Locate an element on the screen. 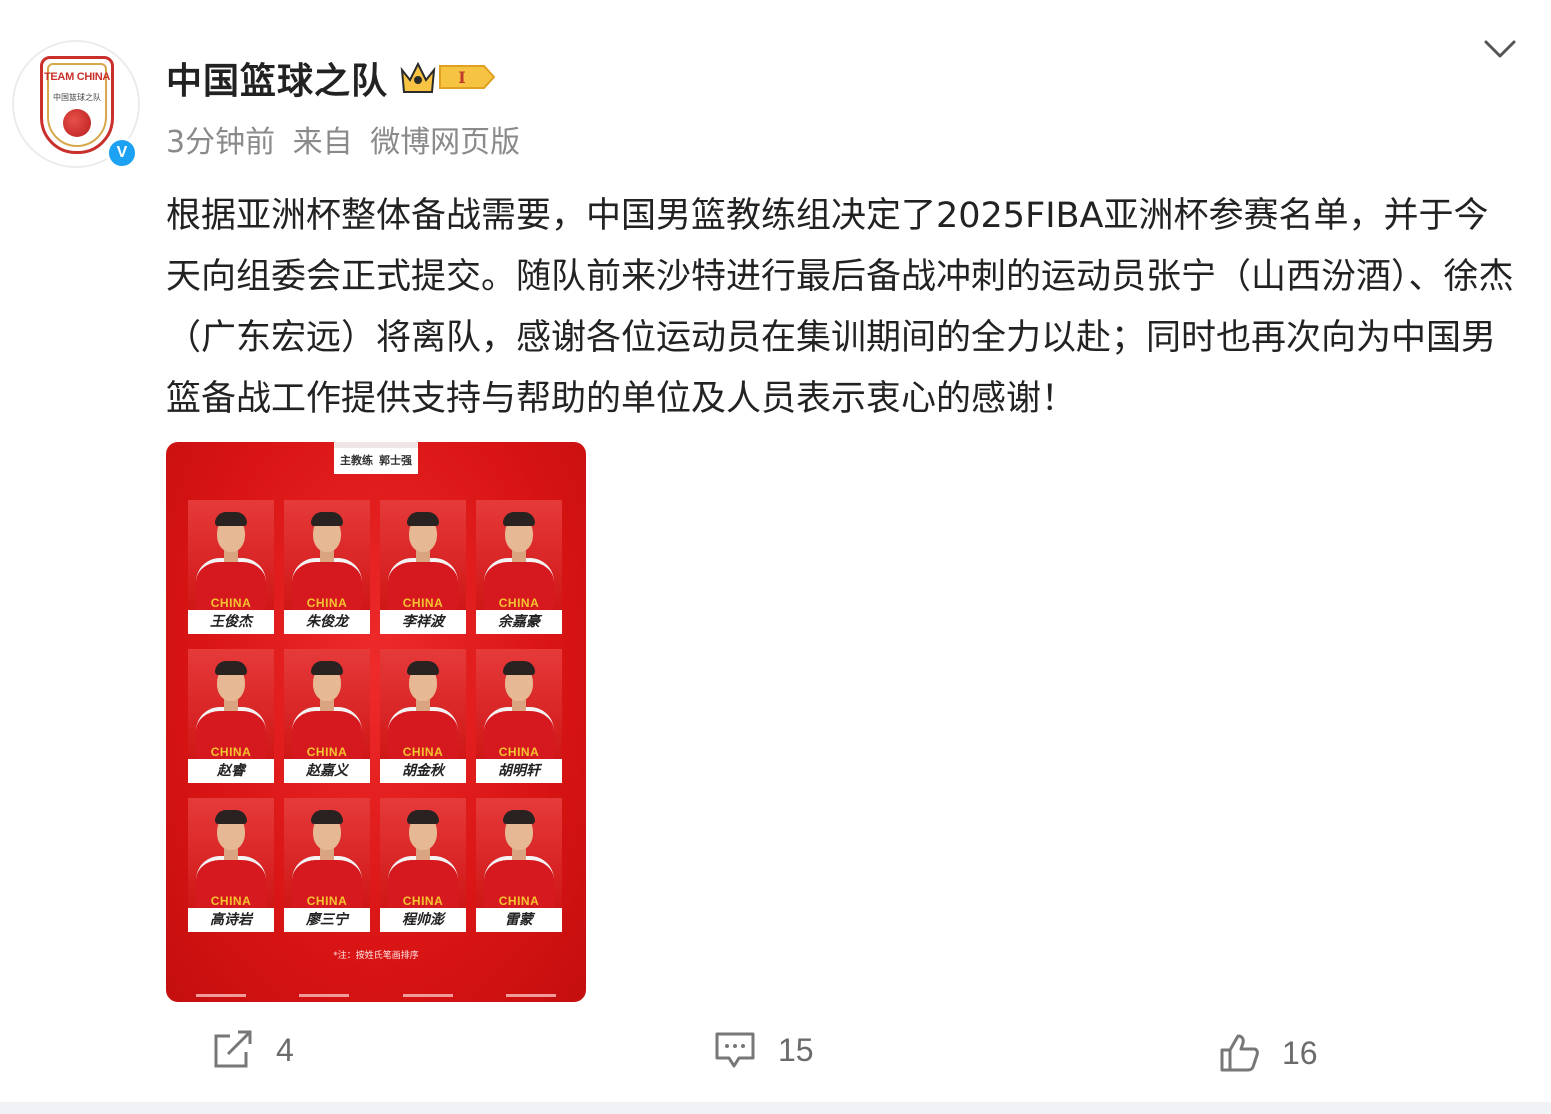  share-icon is located at coordinates (233, 1049).